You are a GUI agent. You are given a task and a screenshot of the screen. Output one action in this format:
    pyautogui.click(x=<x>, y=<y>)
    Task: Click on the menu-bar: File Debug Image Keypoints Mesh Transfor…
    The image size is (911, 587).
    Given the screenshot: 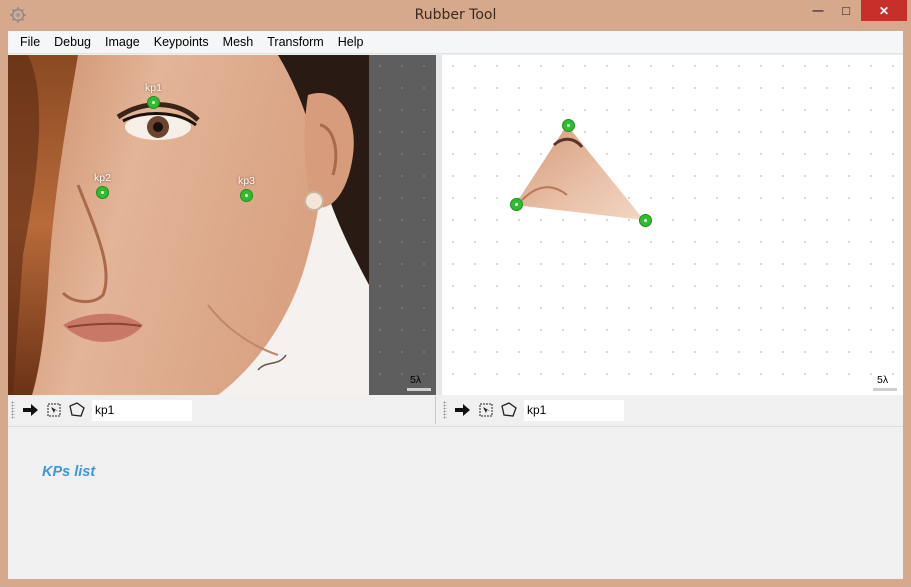 What is the action you would take?
    pyautogui.click(x=455, y=42)
    